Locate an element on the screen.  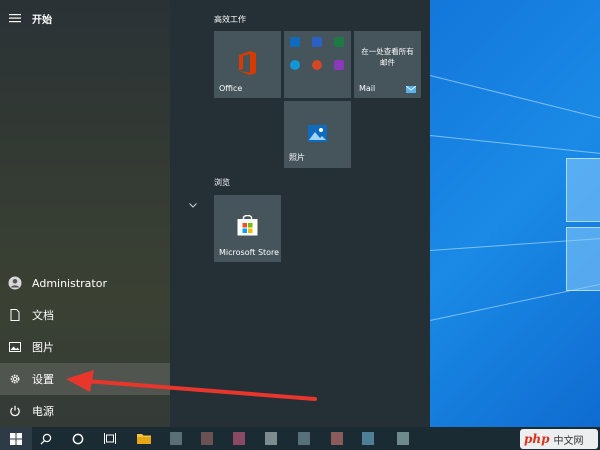
cortana-button is located at coordinates (78, 438).